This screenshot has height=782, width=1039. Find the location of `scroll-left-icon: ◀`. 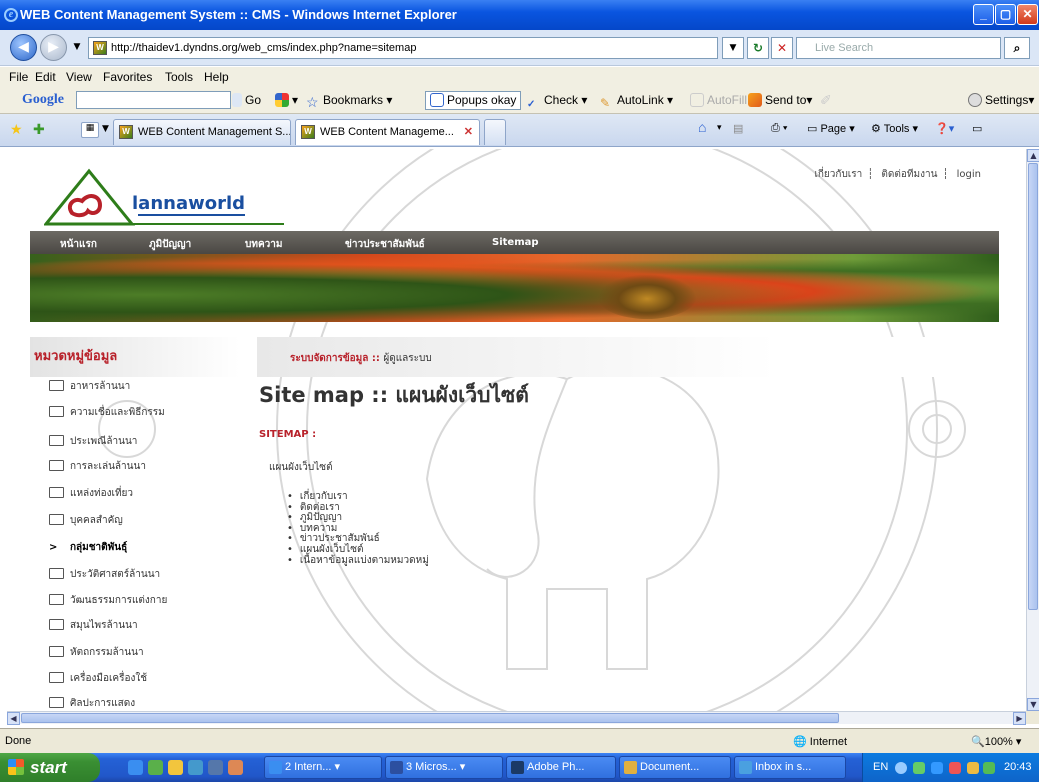

scroll-left-icon: ◀ is located at coordinates (13, 718).